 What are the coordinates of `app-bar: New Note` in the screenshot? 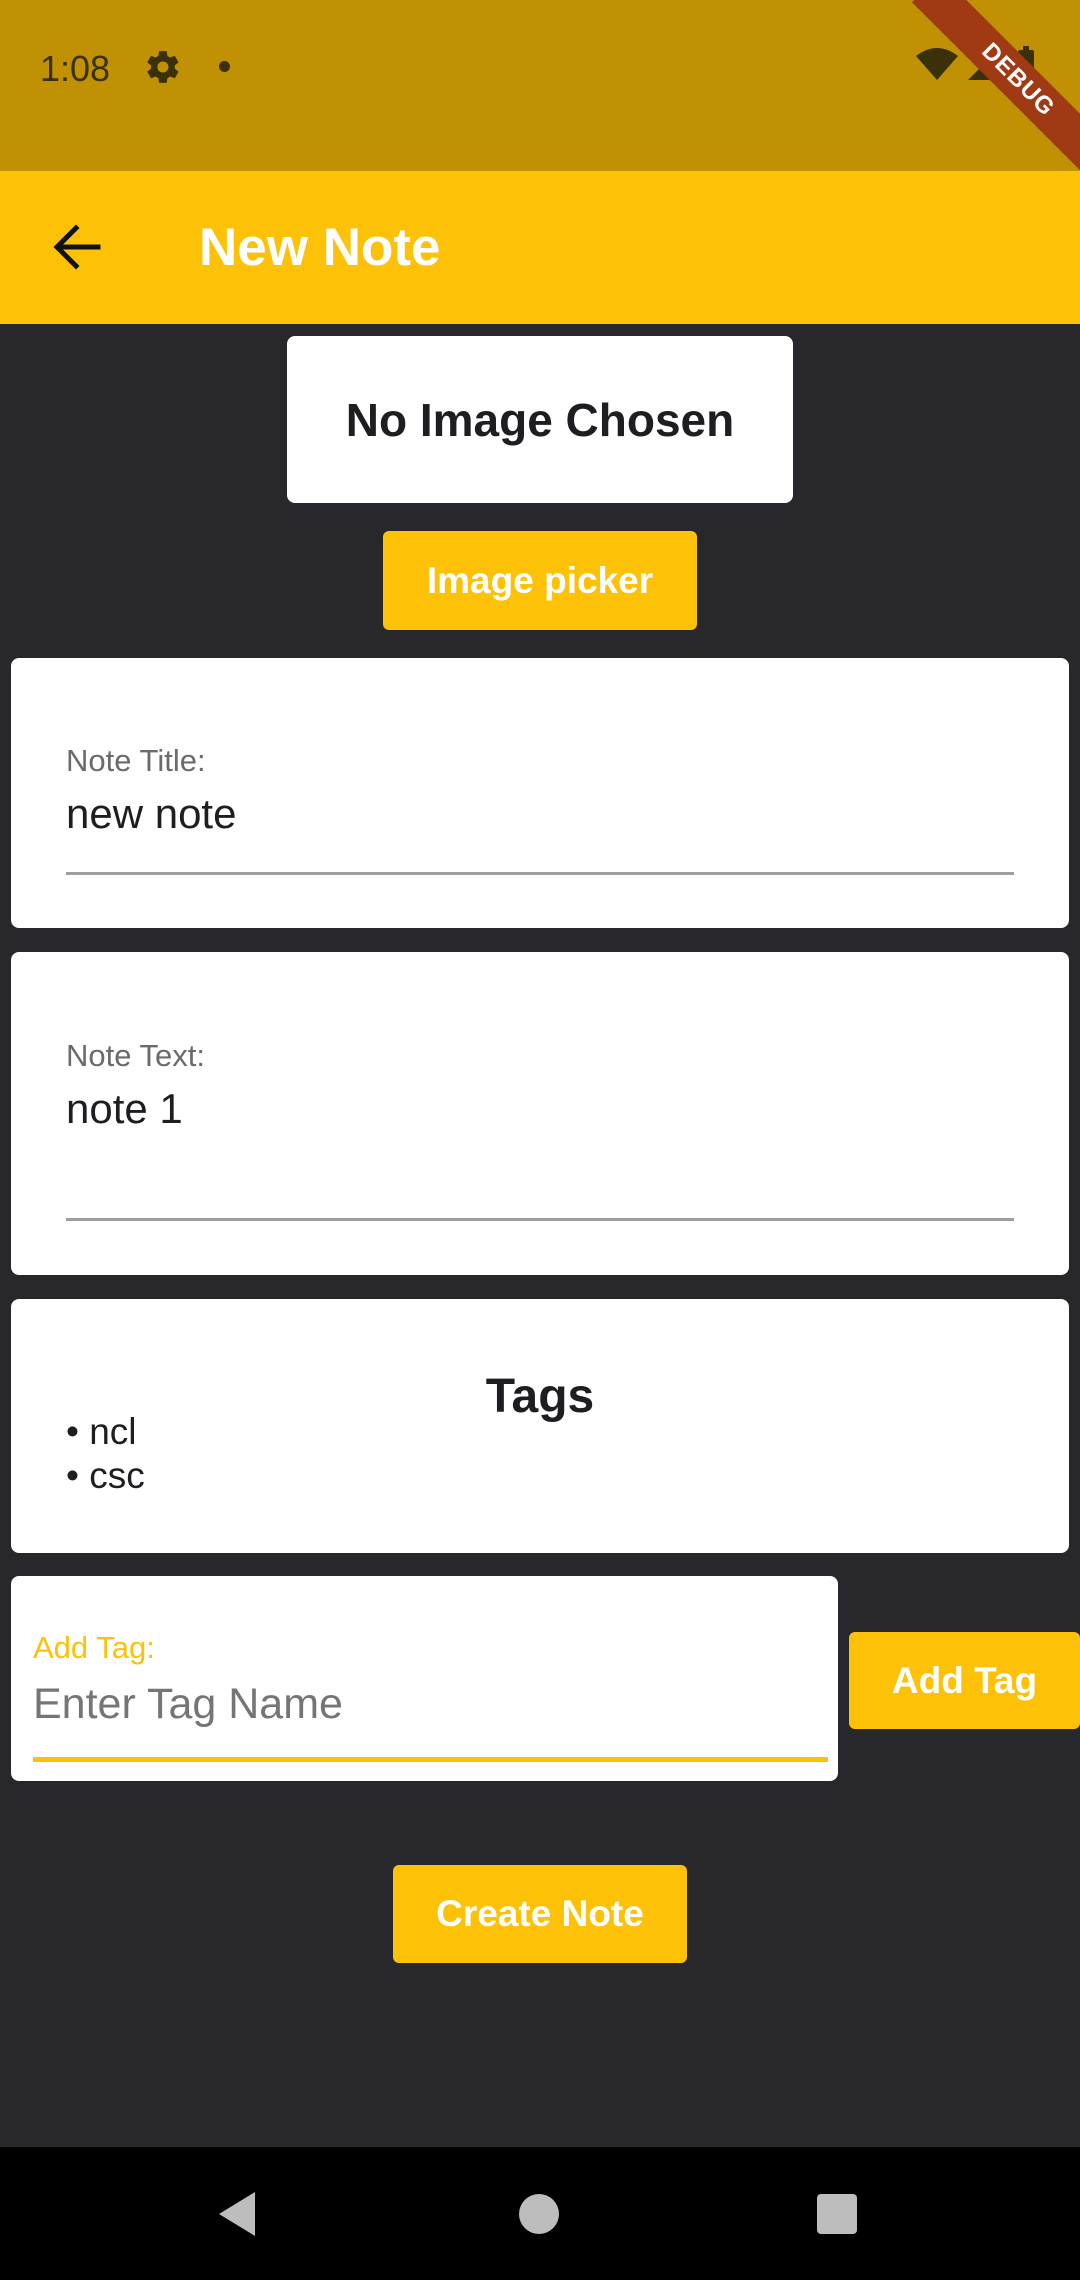 It's located at (540, 247).